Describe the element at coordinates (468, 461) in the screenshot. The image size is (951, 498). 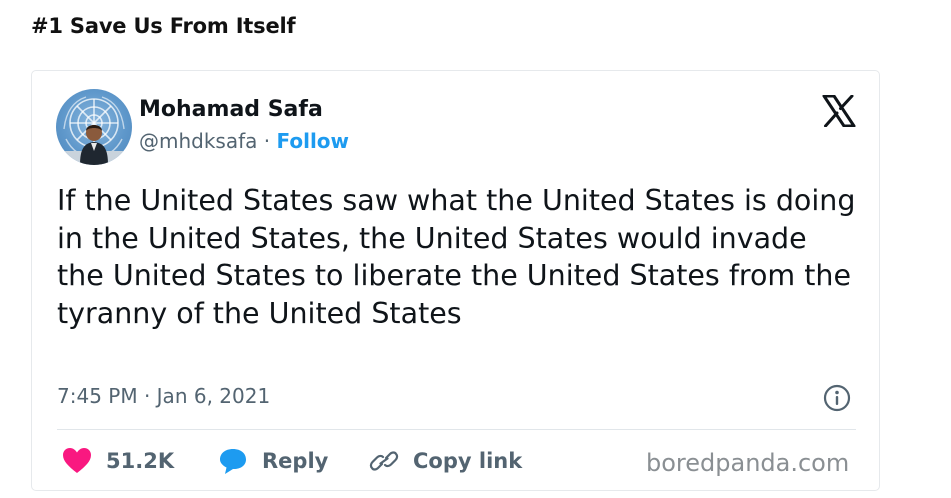
I see `copy-link-label: Copy link` at that location.